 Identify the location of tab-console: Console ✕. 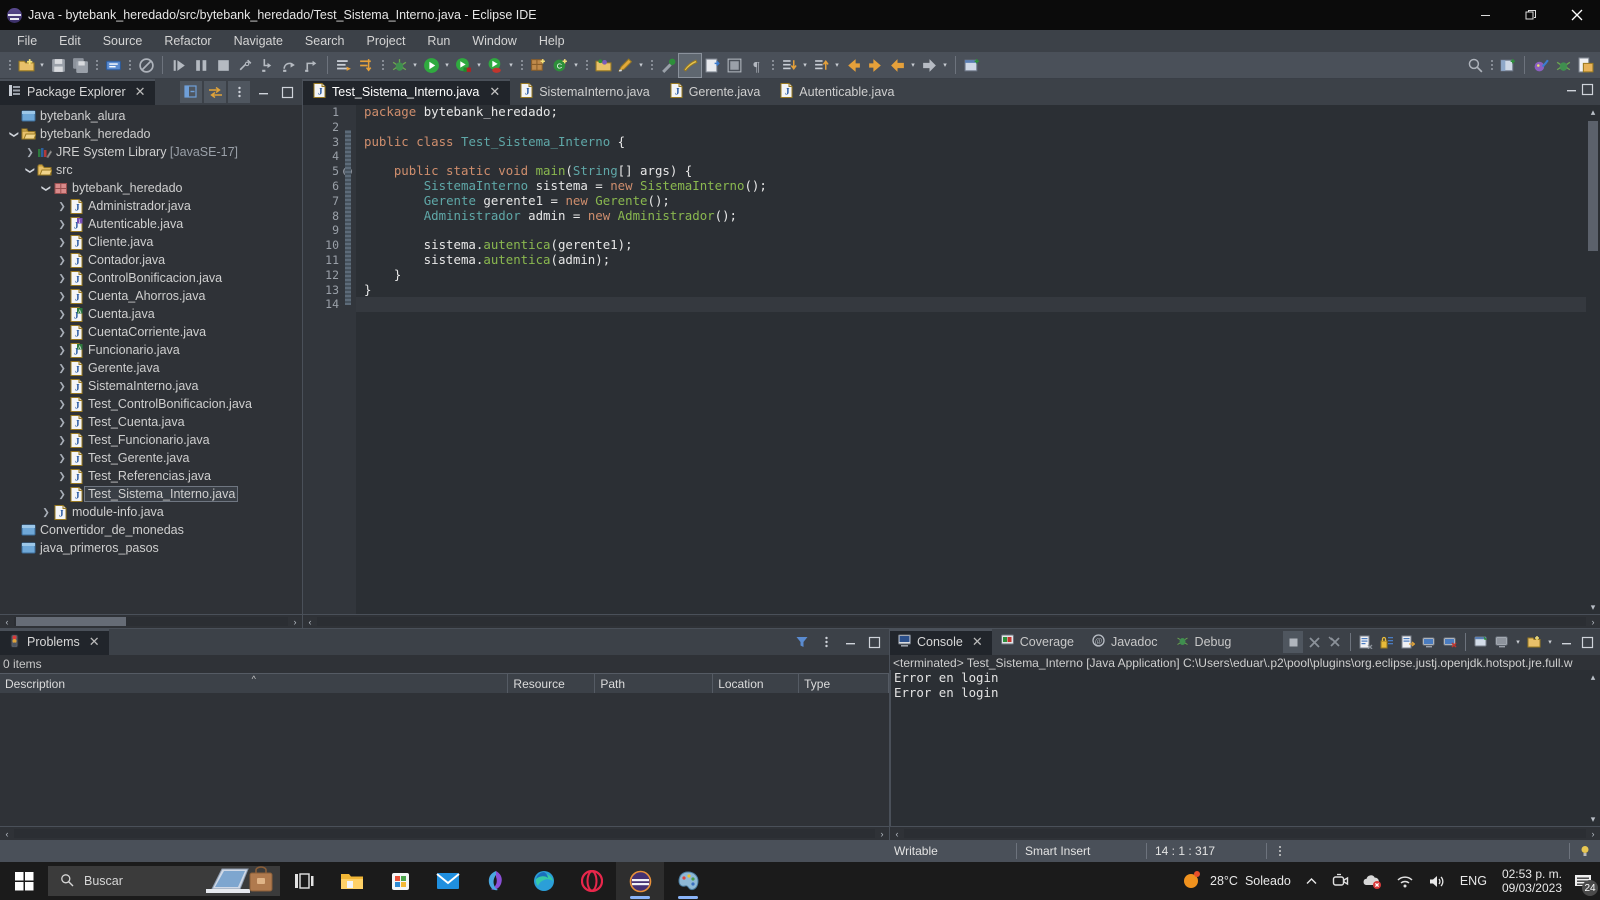
(941, 642).